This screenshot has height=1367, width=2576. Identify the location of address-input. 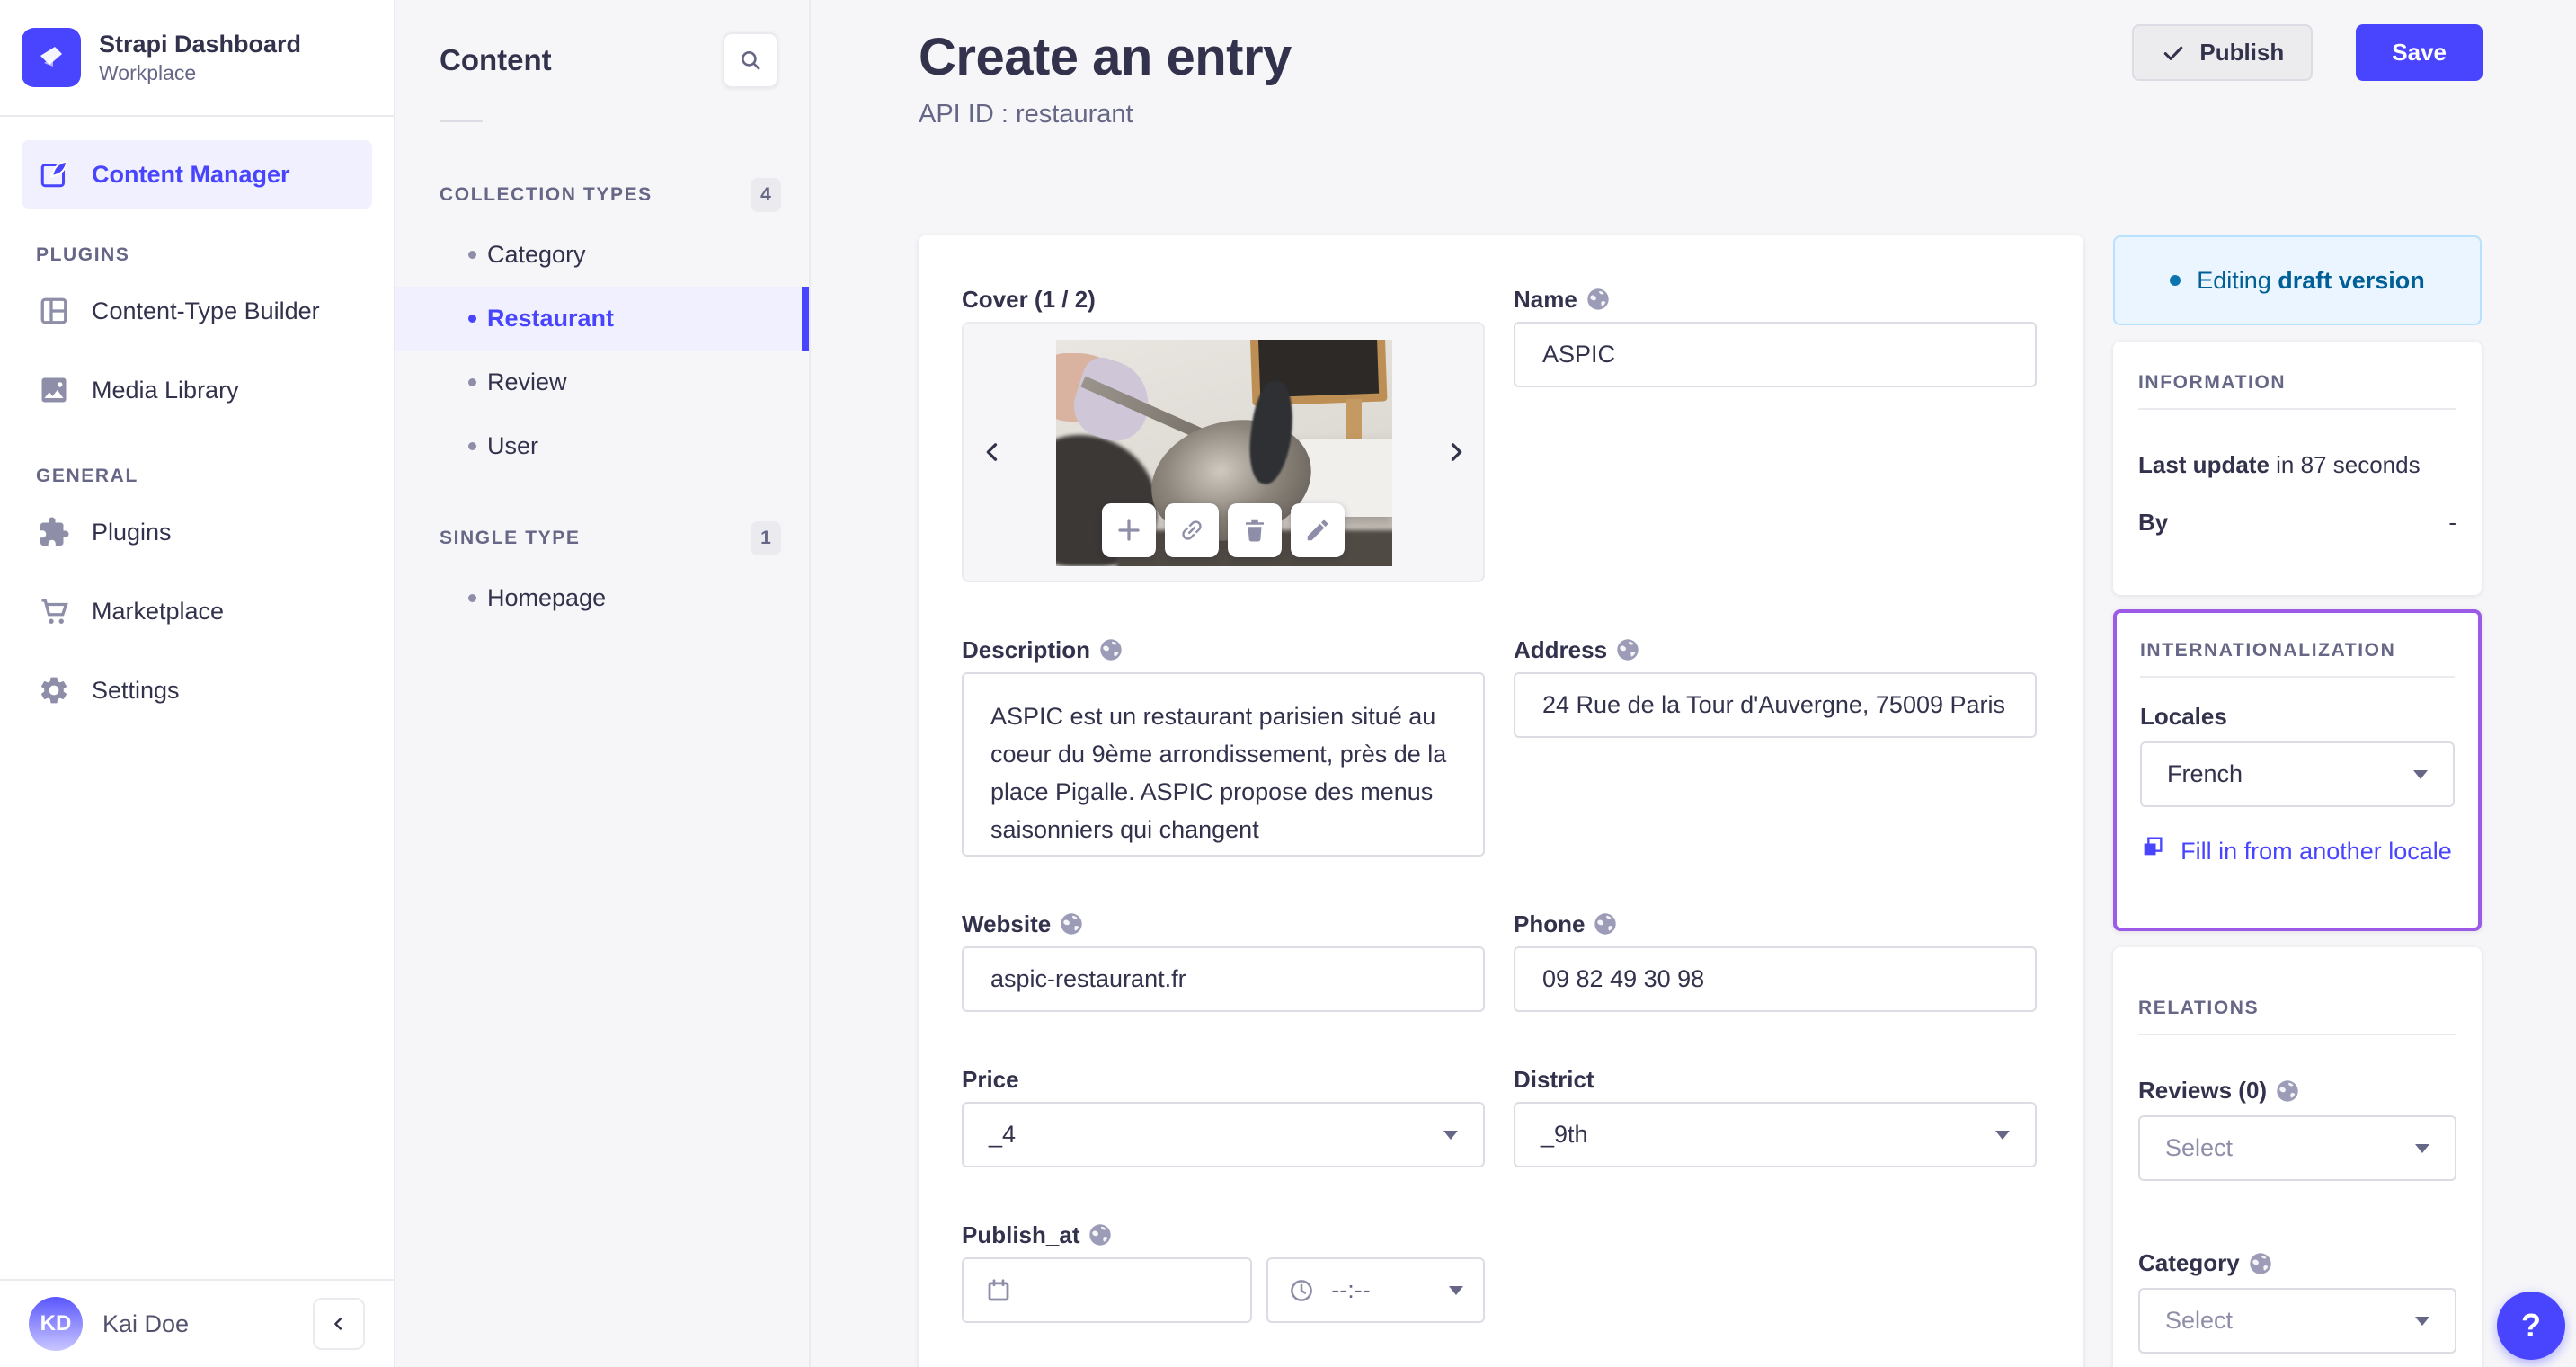
(1775, 705).